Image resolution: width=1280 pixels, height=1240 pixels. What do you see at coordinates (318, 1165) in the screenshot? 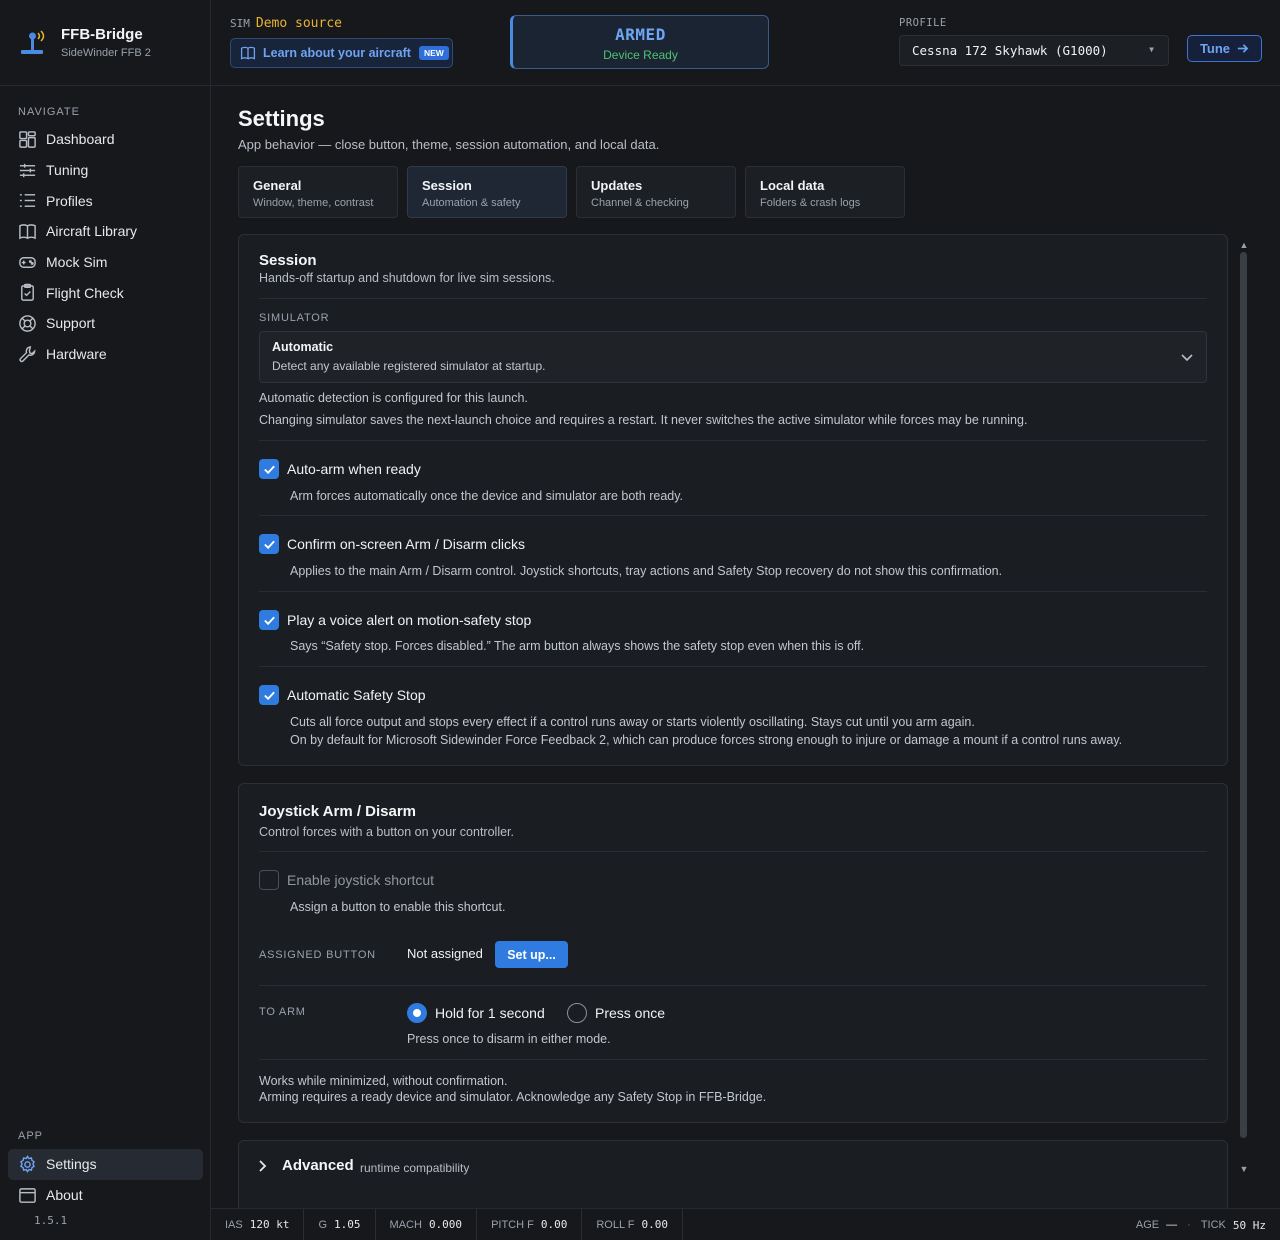
I see `advanced-title: Advanced` at bounding box center [318, 1165].